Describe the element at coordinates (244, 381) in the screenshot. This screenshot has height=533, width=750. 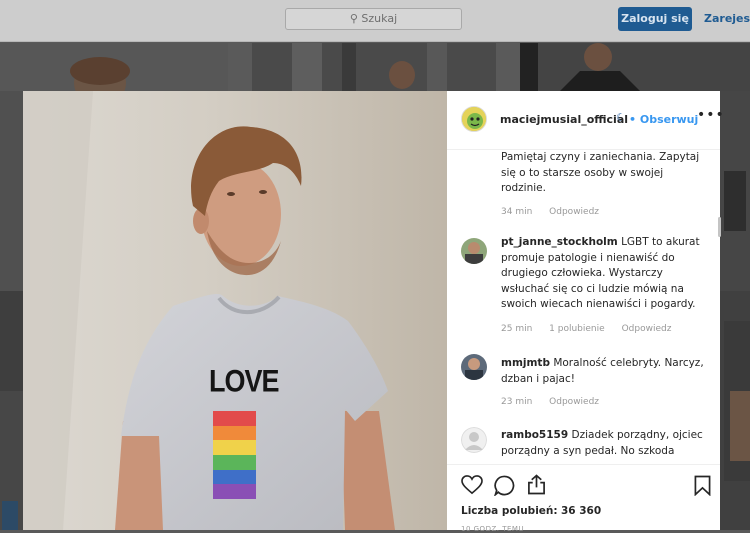
I see `shirt-print-text: LOVE` at that location.